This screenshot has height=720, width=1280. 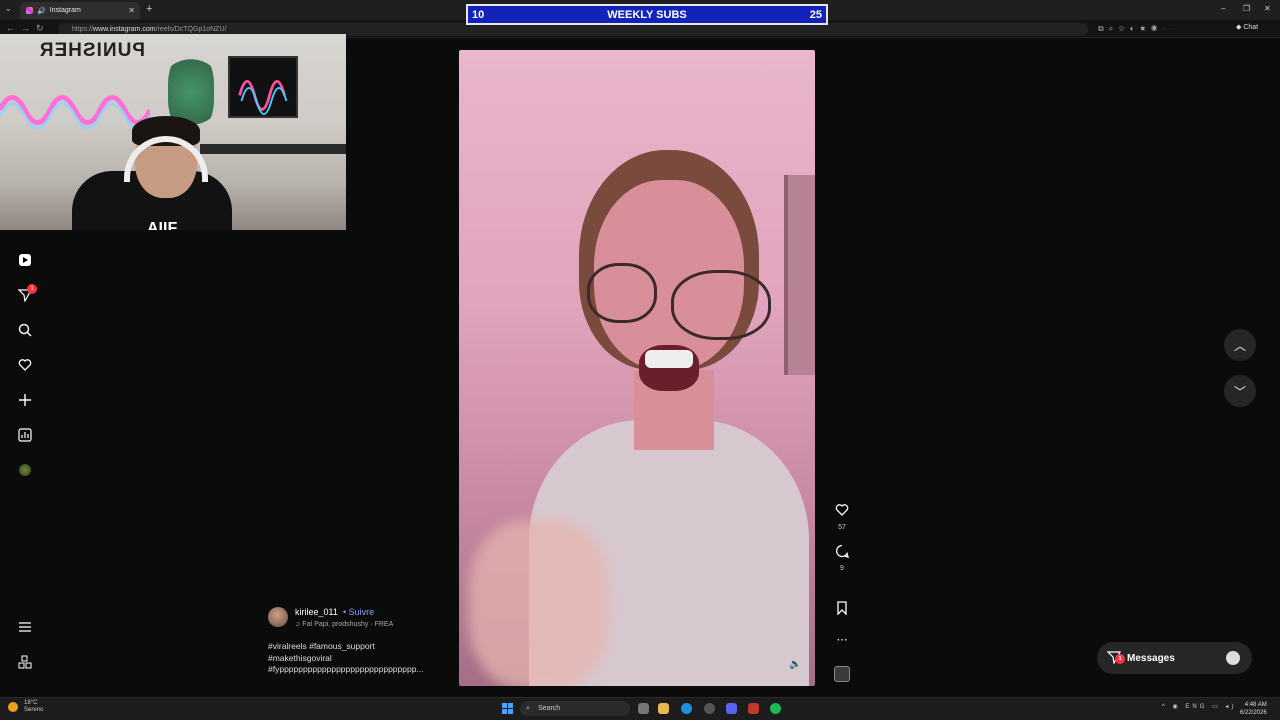 I want to click on date: 6/22/2026, so click(x=1253, y=713).